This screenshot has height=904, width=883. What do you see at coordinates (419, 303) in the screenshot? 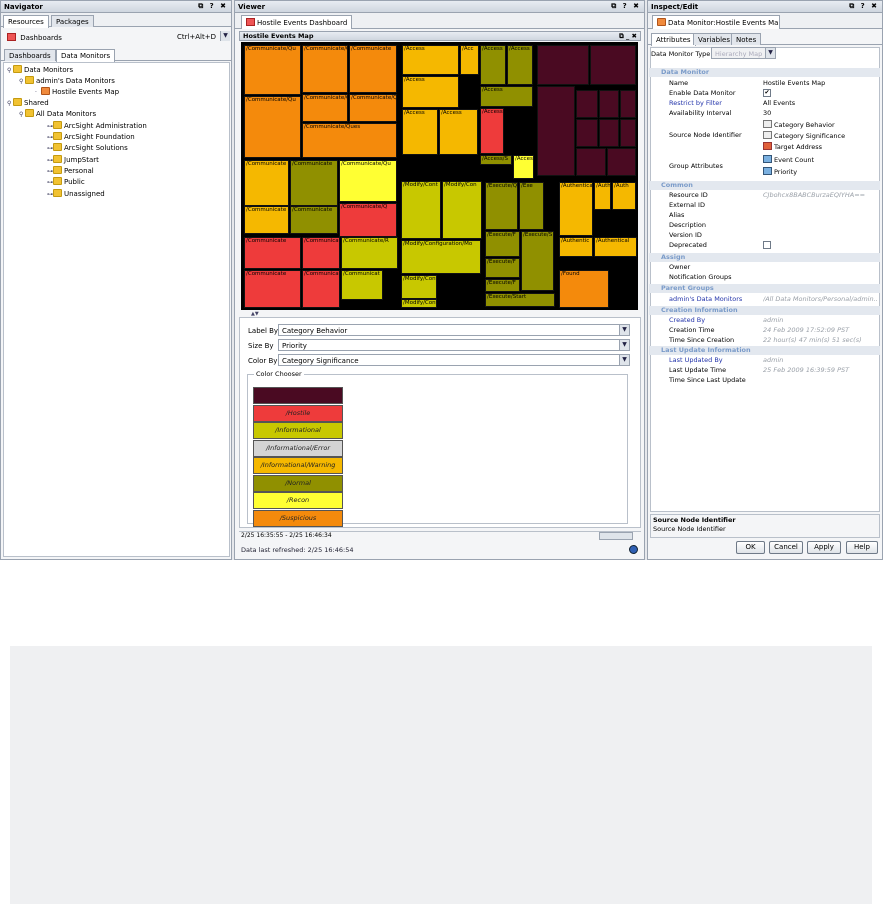
I see `treemap-tile: /Modify/Content` at bounding box center [419, 303].